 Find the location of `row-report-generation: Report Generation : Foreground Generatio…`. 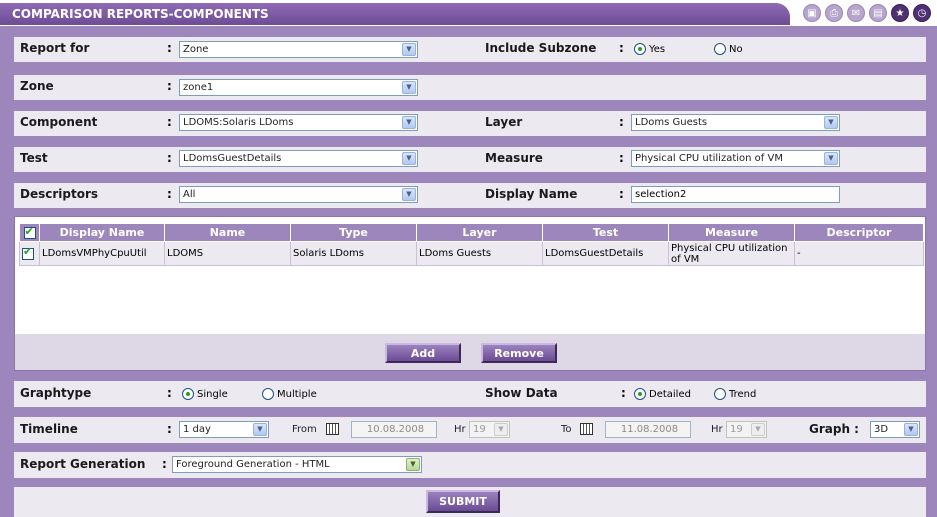

row-report-generation: Report Generation : Foreground Generatio… is located at coordinates (470, 465).